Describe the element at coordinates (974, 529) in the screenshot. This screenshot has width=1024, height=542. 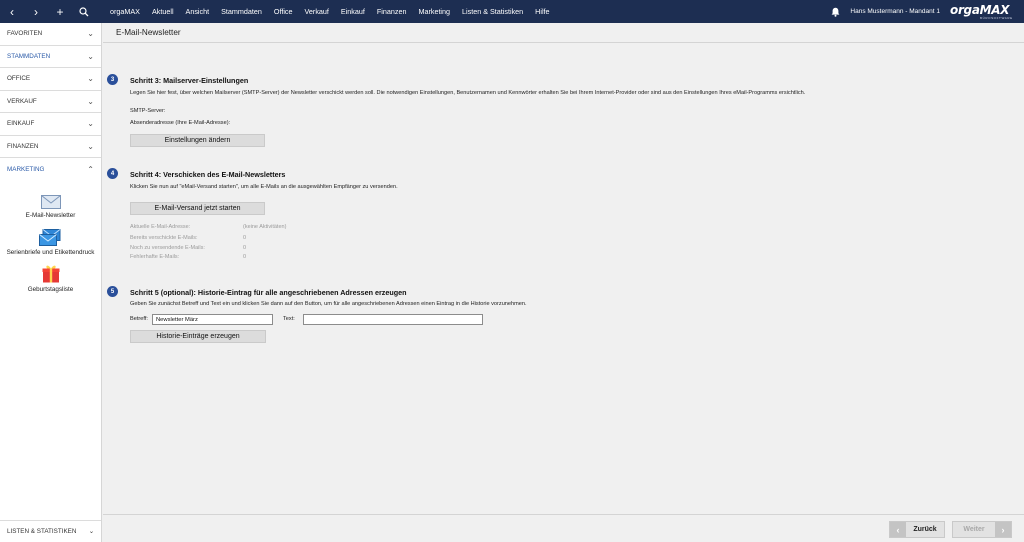
I see `next-button-label: Weiter` at that location.